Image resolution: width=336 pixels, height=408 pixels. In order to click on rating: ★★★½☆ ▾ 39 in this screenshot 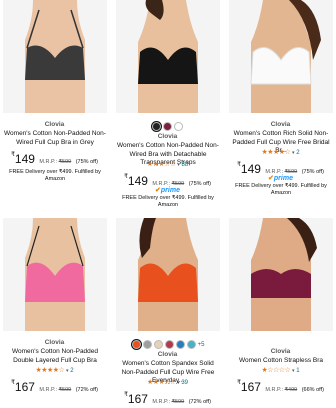, I will do `click(167, 383)`.